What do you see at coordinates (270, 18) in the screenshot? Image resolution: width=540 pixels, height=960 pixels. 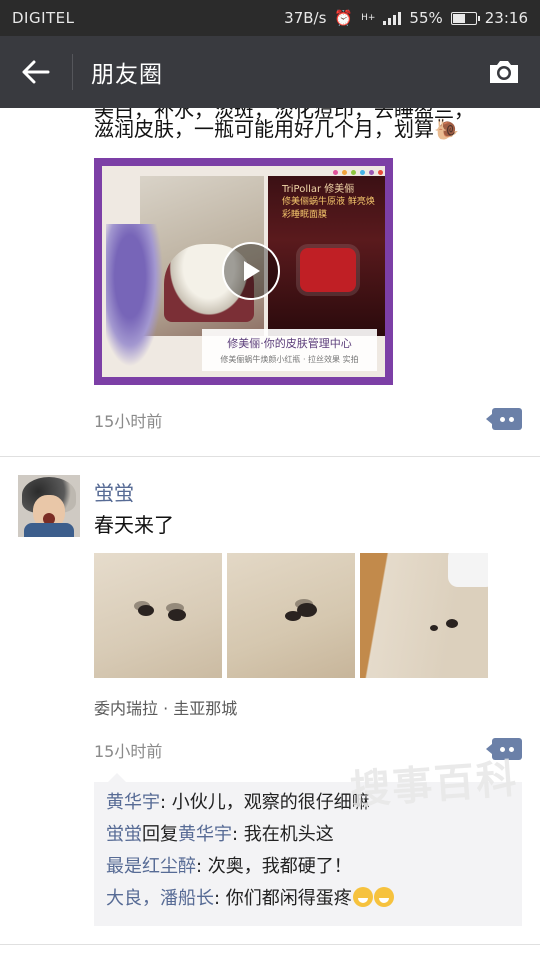 I see `status-bar: DIGITEL 37B/s ⏰ H+ 55% 23:16` at bounding box center [270, 18].